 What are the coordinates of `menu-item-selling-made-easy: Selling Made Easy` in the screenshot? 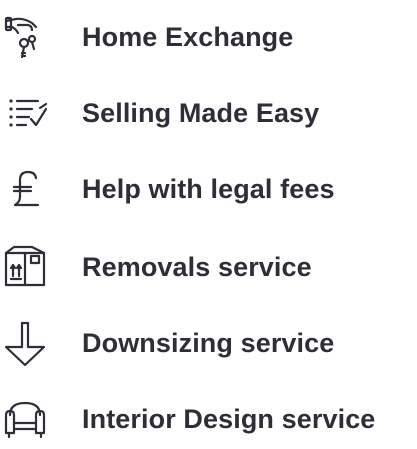 It's located at (208, 113).